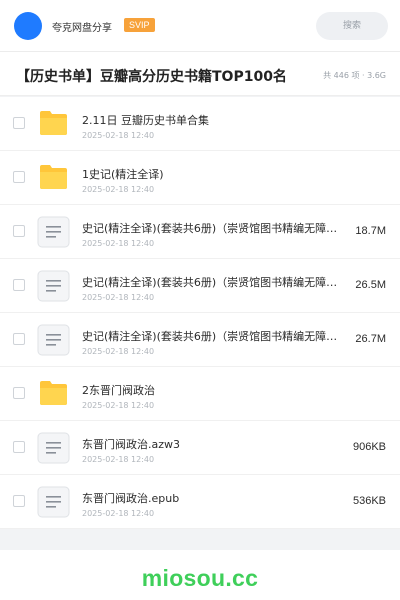 This screenshot has height=600, width=400. What do you see at coordinates (151, 77) in the screenshot?
I see `page-title: 【历史书单】豆瓣高分历史书籍TOP100名` at bounding box center [151, 77].